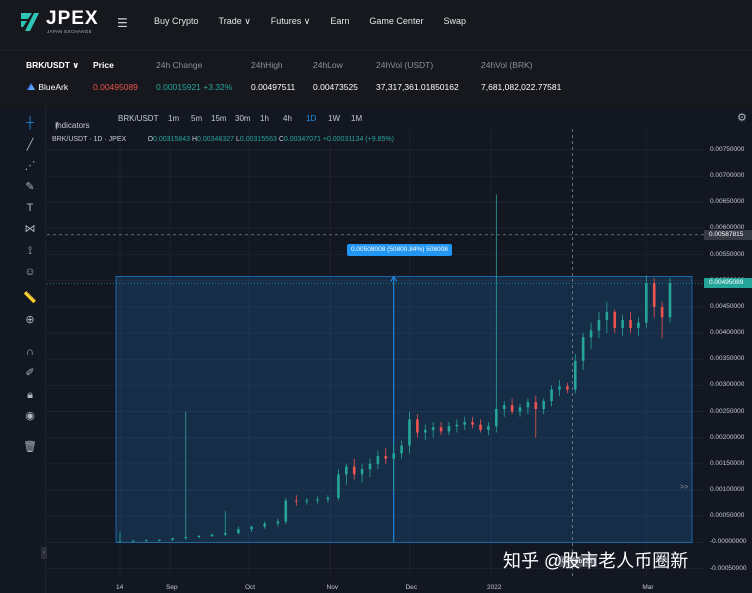 The width and height of the screenshot is (752, 593). What do you see at coordinates (30, 22) in the screenshot?
I see `jpex-logo-icon` at bounding box center [30, 22].